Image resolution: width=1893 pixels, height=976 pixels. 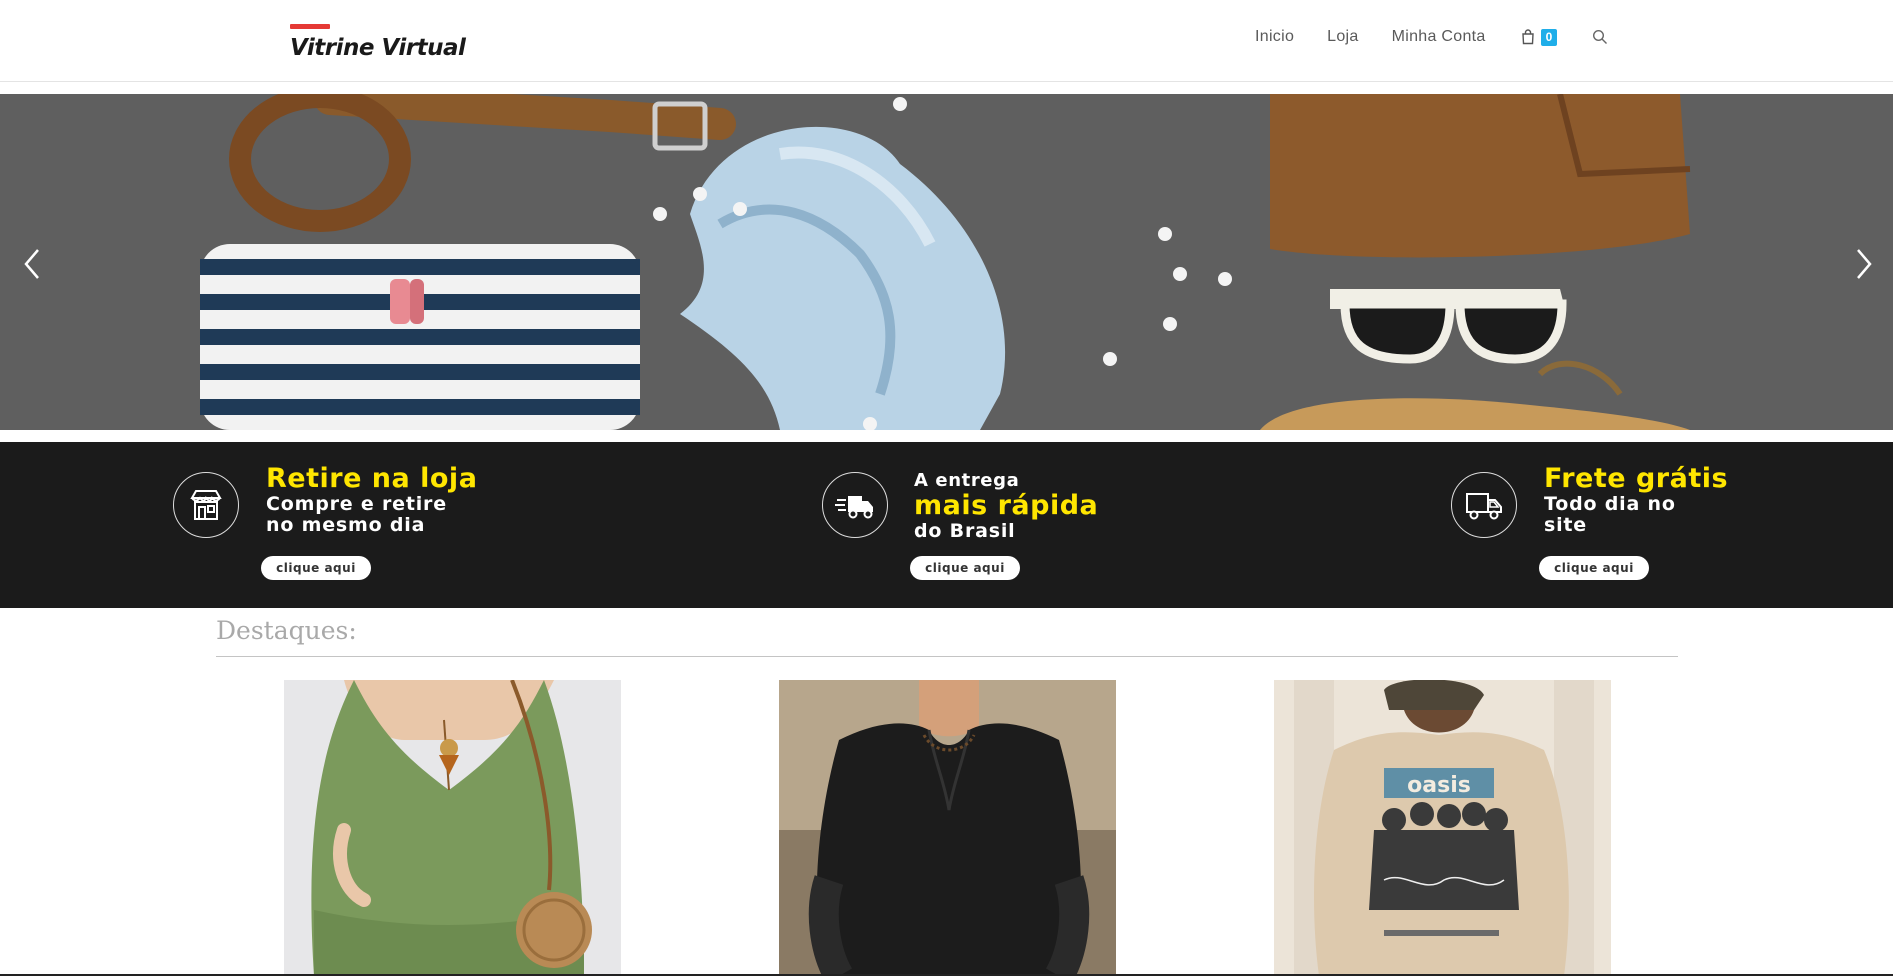 I want to click on product-image-green-dress, so click(x=452, y=828).